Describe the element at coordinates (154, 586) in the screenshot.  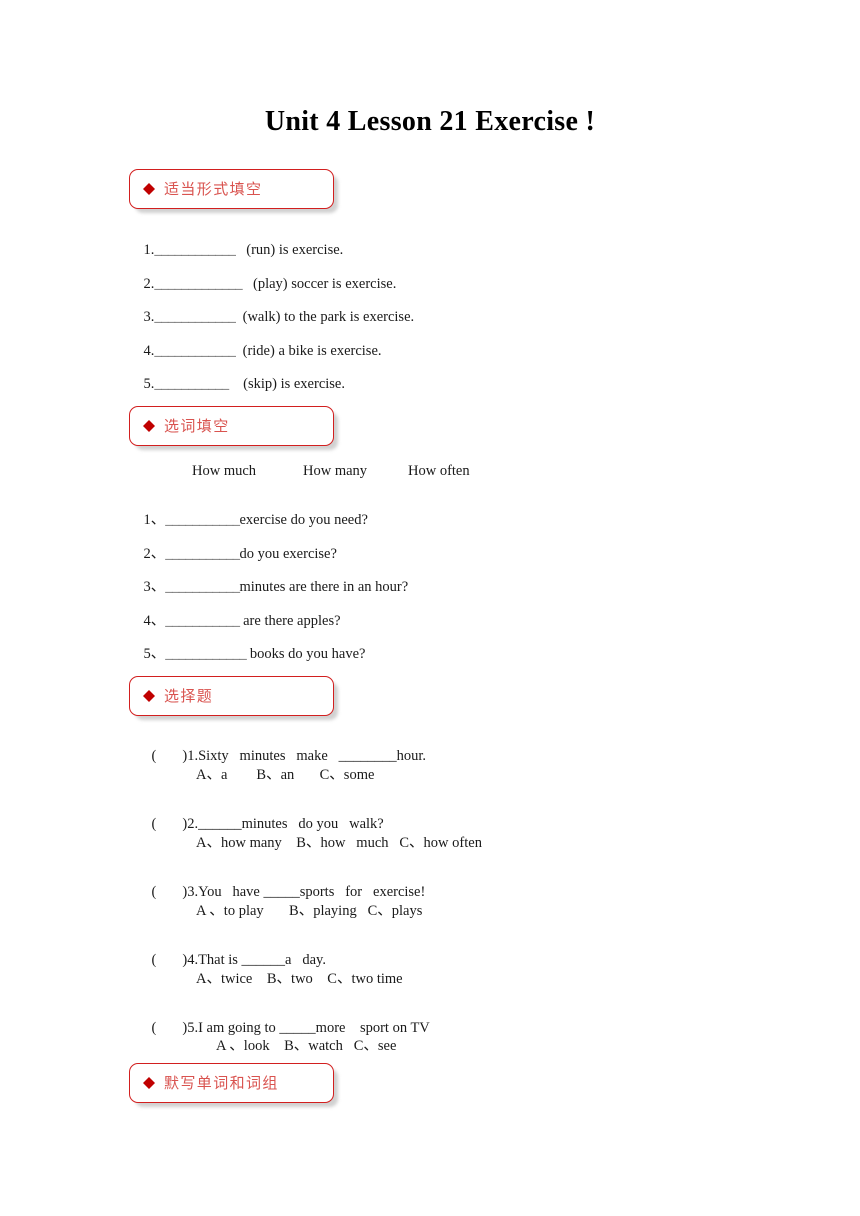
I see `item-number: 3、` at that location.